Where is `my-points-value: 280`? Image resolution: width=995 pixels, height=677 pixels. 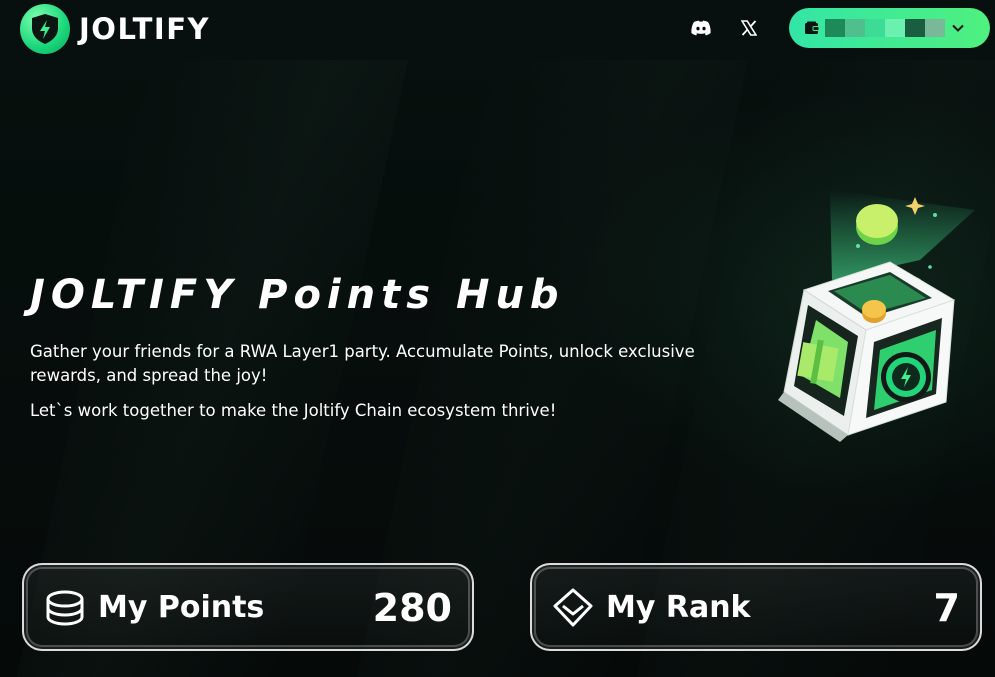
my-points-value: 280 is located at coordinates (412, 608).